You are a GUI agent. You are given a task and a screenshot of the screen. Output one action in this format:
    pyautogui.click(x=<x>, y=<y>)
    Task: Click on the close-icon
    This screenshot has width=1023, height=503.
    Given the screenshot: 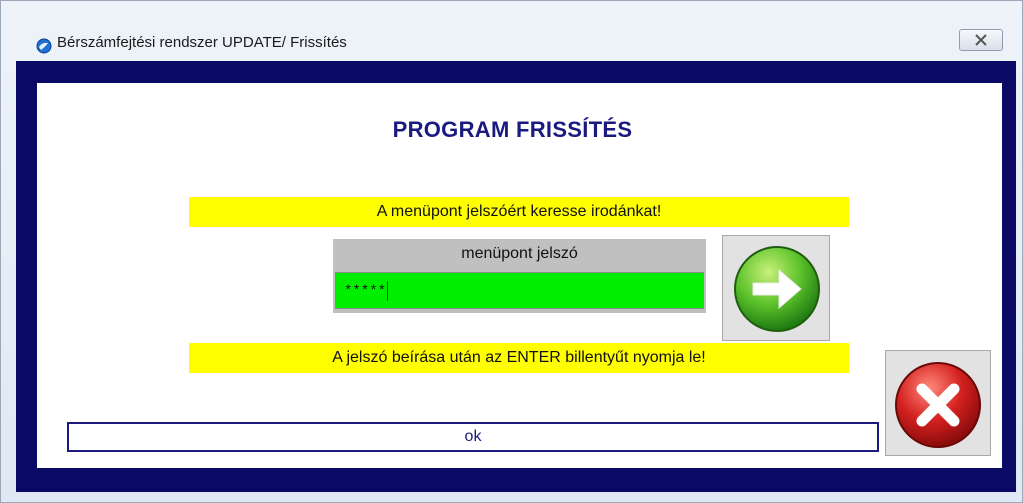 What is the action you would take?
    pyautogui.click(x=981, y=40)
    